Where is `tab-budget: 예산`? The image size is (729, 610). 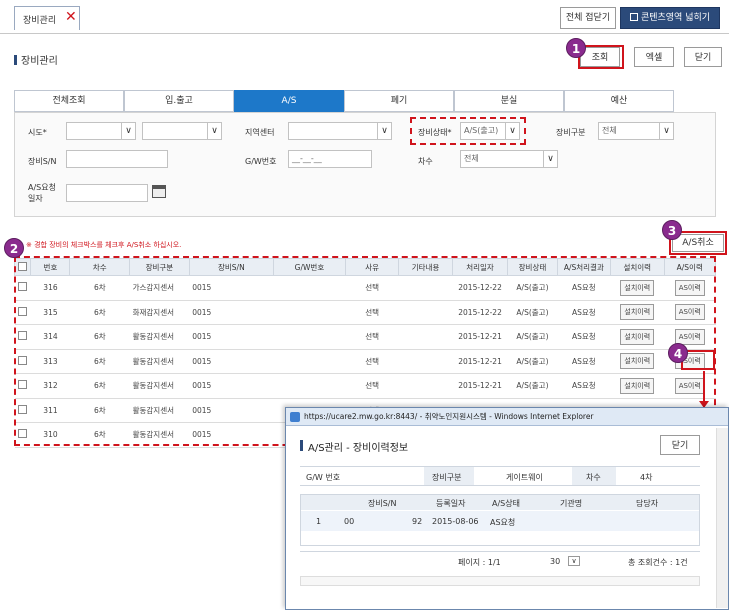 tab-budget: 예산 is located at coordinates (619, 101).